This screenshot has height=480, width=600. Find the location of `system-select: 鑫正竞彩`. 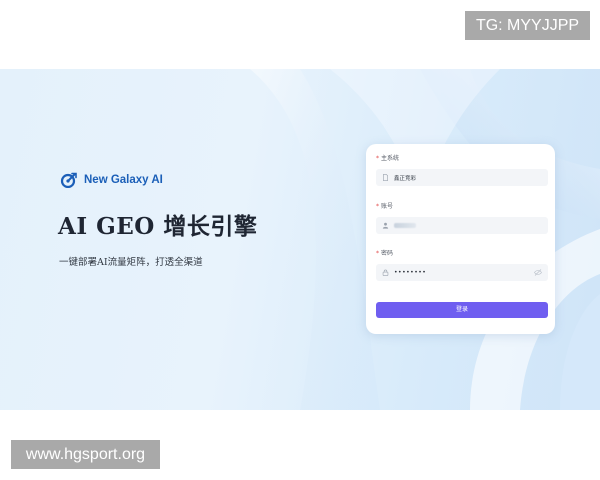

system-select: 鑫正竞彩 is located at coordinates (462, 177).